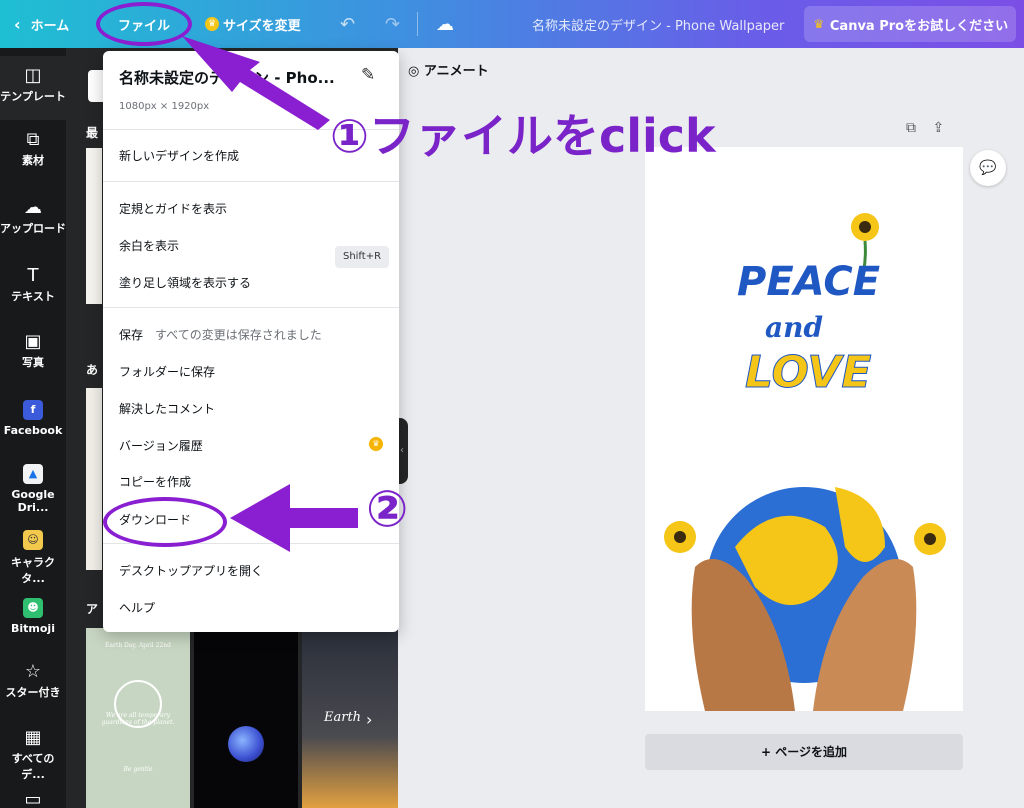 The height and width of the screenshot is (808, 1024). Describe the element at coordinates (144, 24) in the screenshot. I see `annotation-ellipse-file` at that location.